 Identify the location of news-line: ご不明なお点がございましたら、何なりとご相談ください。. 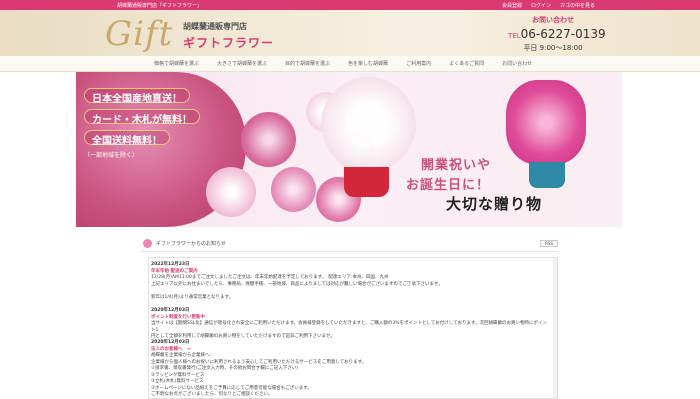
(212, 394).